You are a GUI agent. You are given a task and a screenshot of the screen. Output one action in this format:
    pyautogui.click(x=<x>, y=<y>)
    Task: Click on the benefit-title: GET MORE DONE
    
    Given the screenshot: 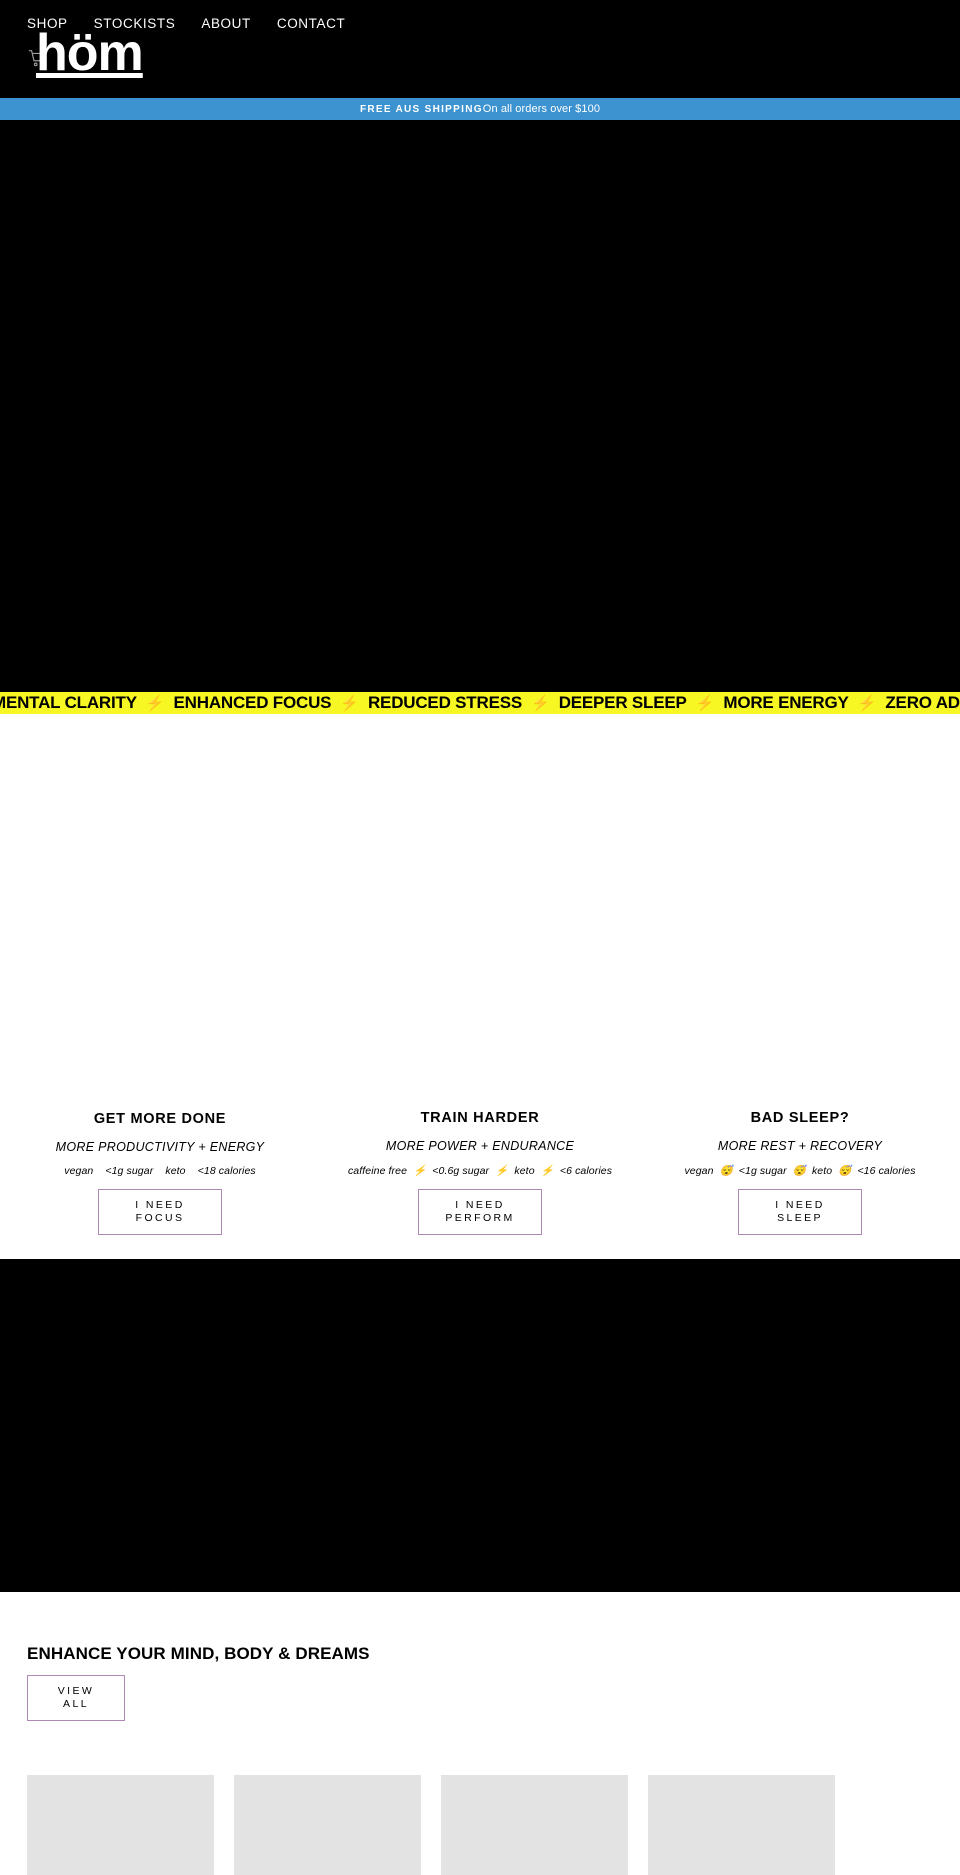 What is the action you would take?
    pyautogui.click(x=160, y=1119)
    